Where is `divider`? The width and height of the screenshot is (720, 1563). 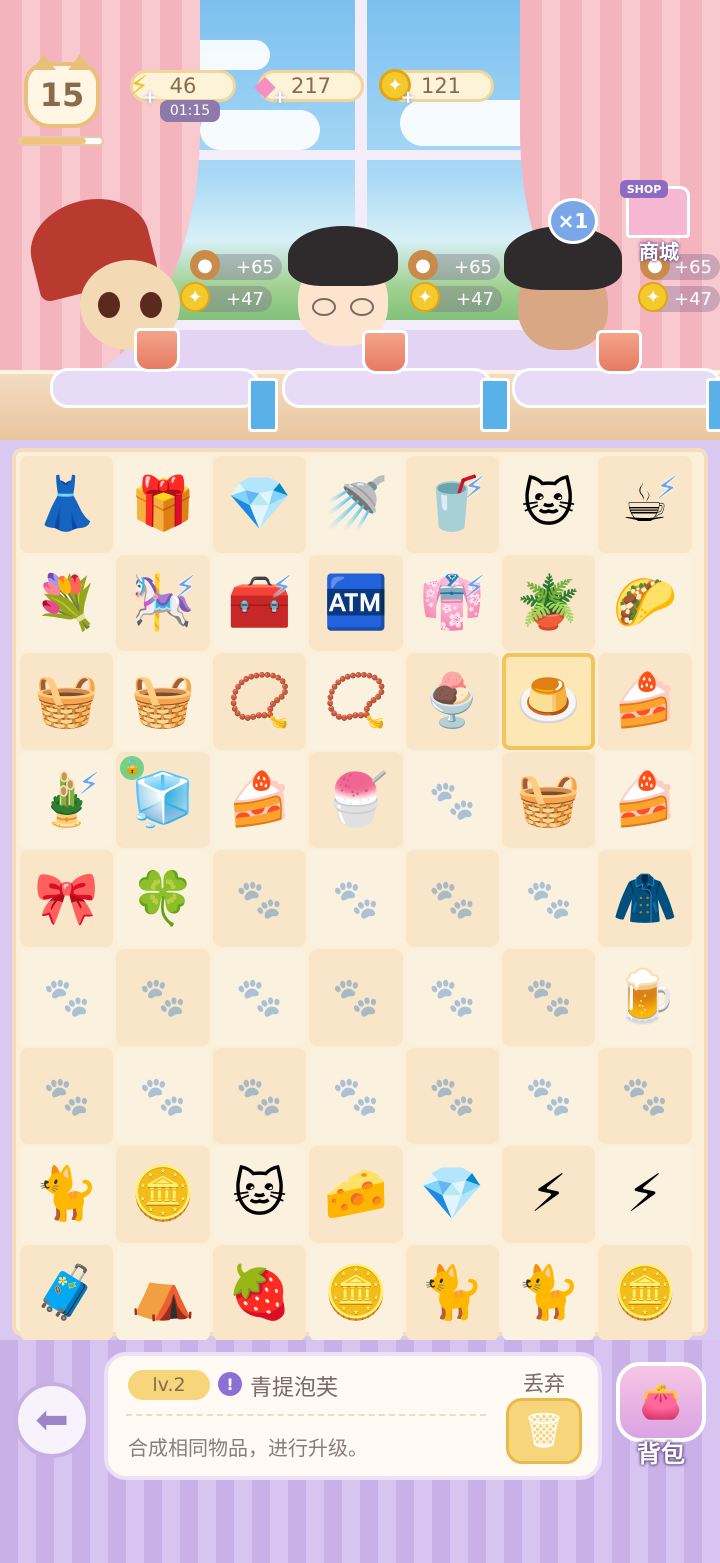 divider is located at coordinates (306, 1415).